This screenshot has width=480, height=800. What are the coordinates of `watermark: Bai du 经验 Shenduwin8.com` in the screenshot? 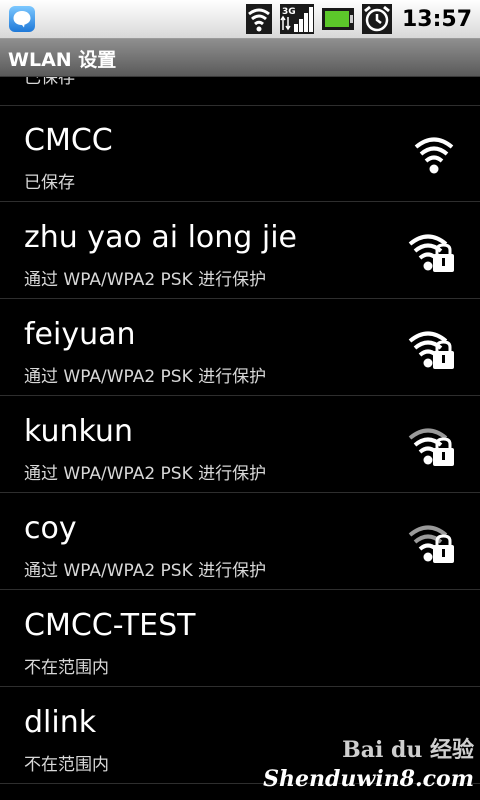 It's located at (368, 762).